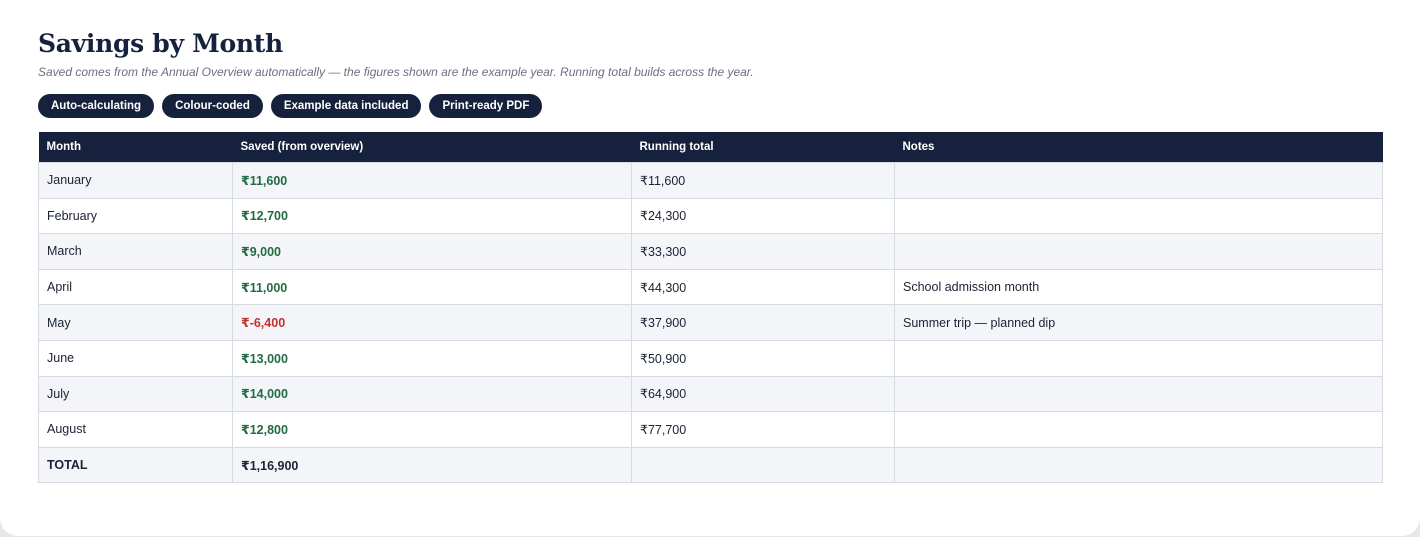  What do you see at coordinates (135, 358) in the screenshot?
I see `month-cell: June` at bounding box center [135, 358].